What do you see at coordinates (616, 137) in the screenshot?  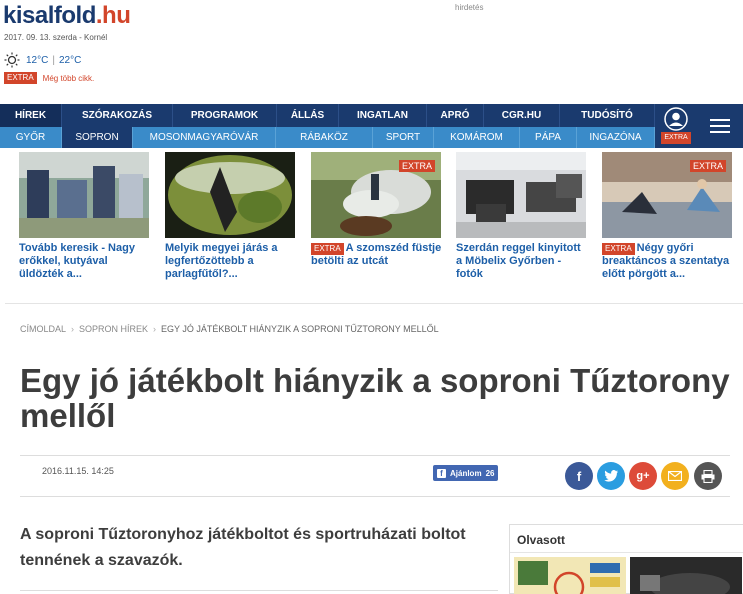 I see `nav-item-ingazona: INGAZÓNA` at bounding box center [616, 137].